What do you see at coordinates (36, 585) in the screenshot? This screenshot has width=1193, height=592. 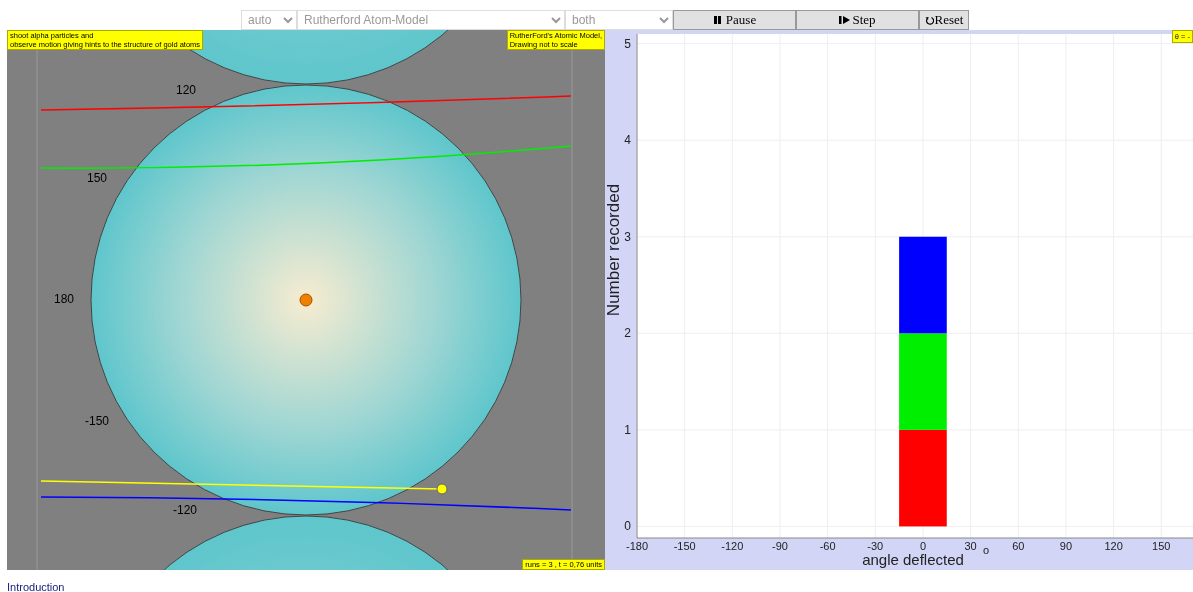 I see `introduction-link: Introduction` at bounding box center [36, 585].